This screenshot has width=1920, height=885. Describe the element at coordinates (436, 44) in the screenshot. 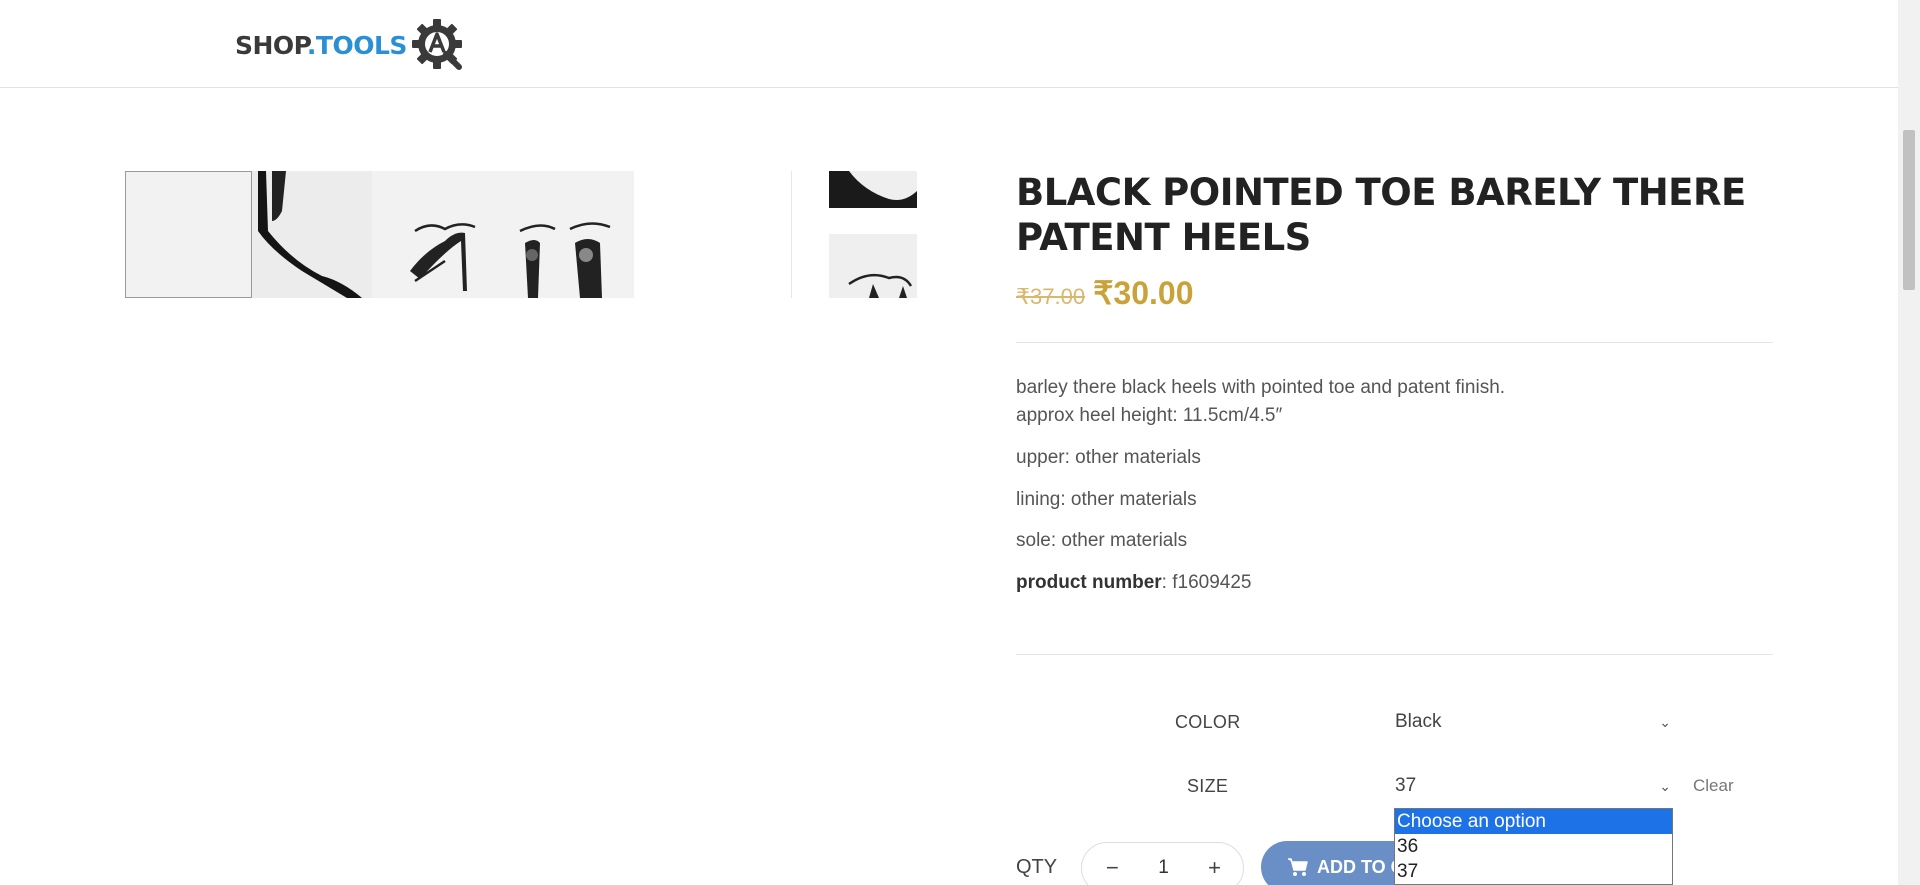

I see `gear-magnifier-logo-icon` at that location.